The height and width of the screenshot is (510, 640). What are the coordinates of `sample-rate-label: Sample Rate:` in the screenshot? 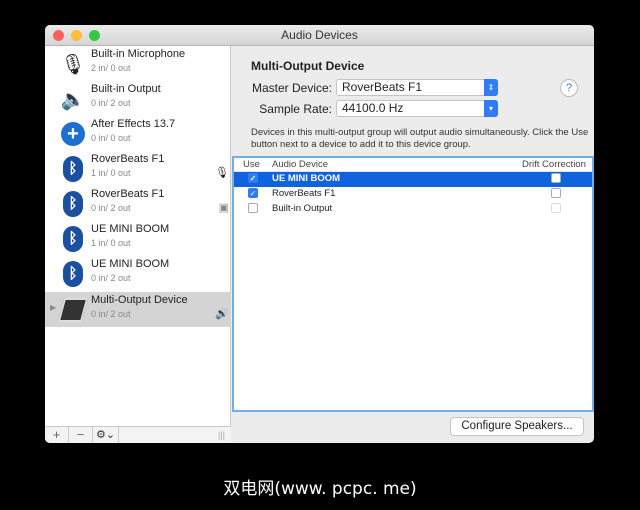 It's located at (295, 109).